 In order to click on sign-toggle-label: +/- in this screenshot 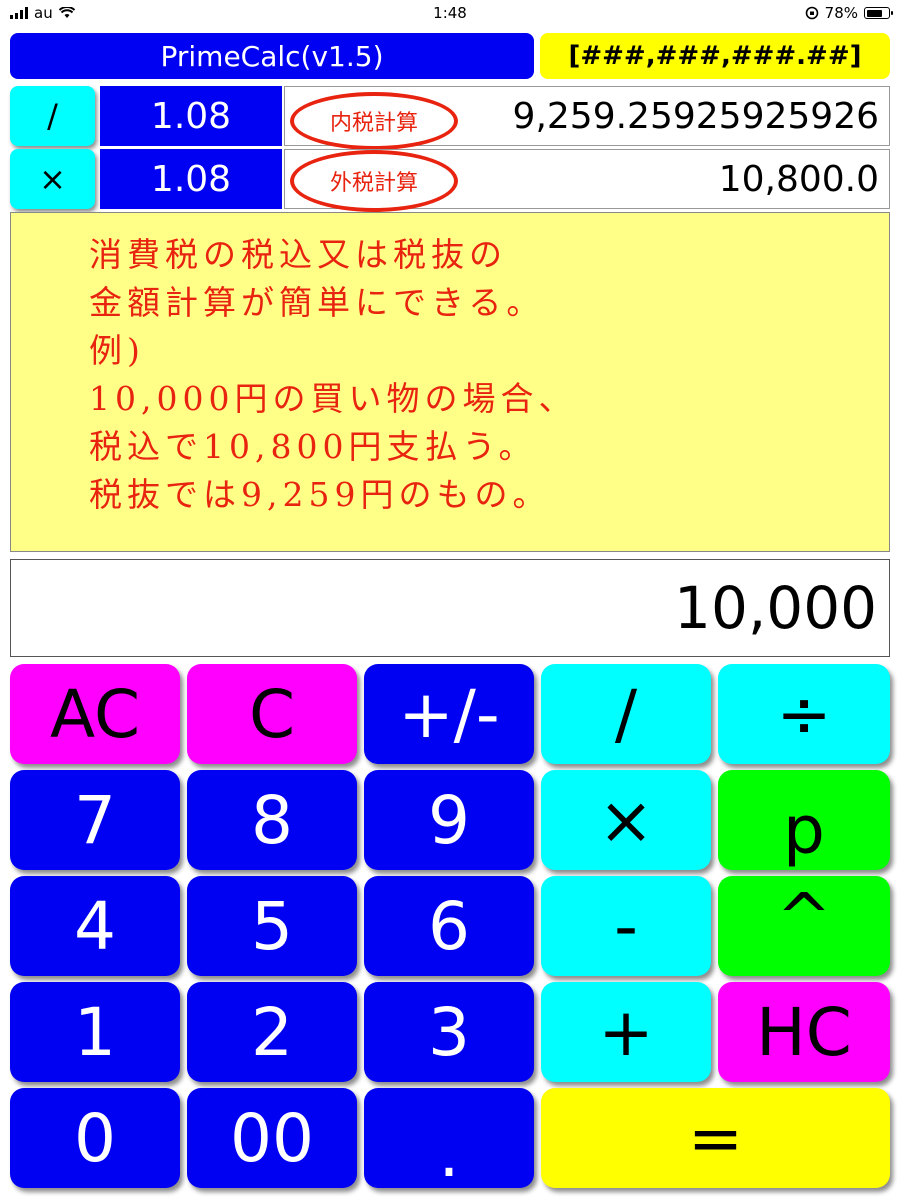, I will do `click(449, 714)`.